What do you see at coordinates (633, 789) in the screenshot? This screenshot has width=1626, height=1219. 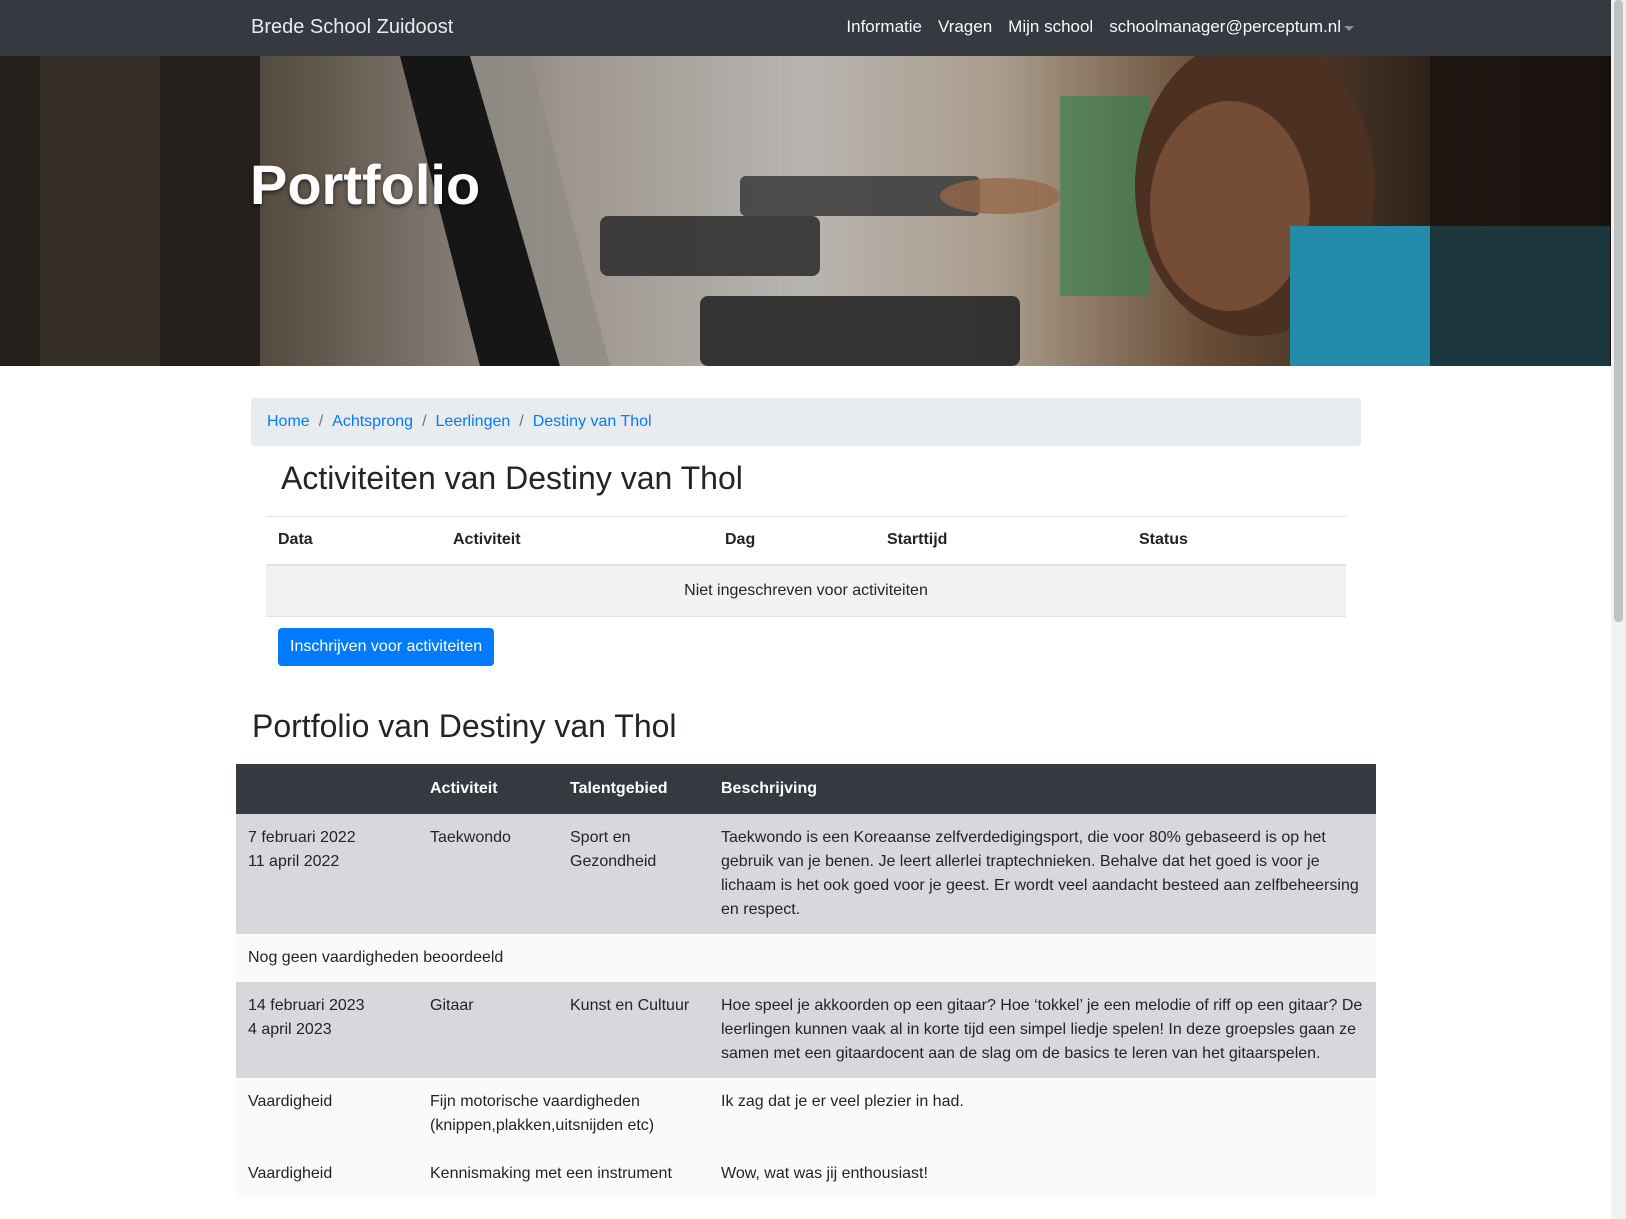 I see `col-talentgebied: Talentgebied` at bounding box center [633, 789].